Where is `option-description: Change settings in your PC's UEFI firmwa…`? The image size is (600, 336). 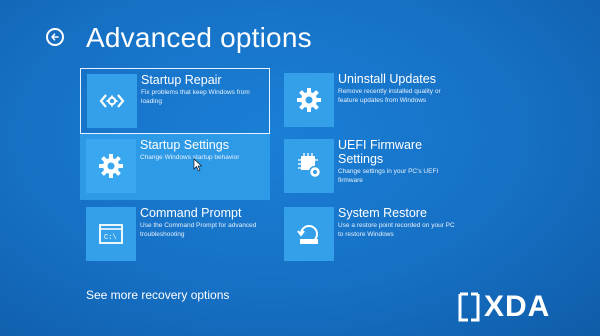
option-description: Change settings in your PC's UEFI firmwa… is located at coordinates (388, 176).